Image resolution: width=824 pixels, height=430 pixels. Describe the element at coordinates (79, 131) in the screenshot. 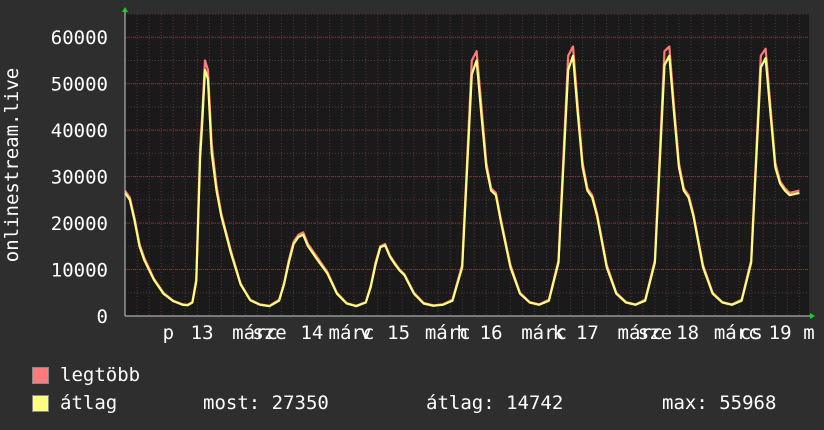

I see `y-tick-label: 40000` at that location.